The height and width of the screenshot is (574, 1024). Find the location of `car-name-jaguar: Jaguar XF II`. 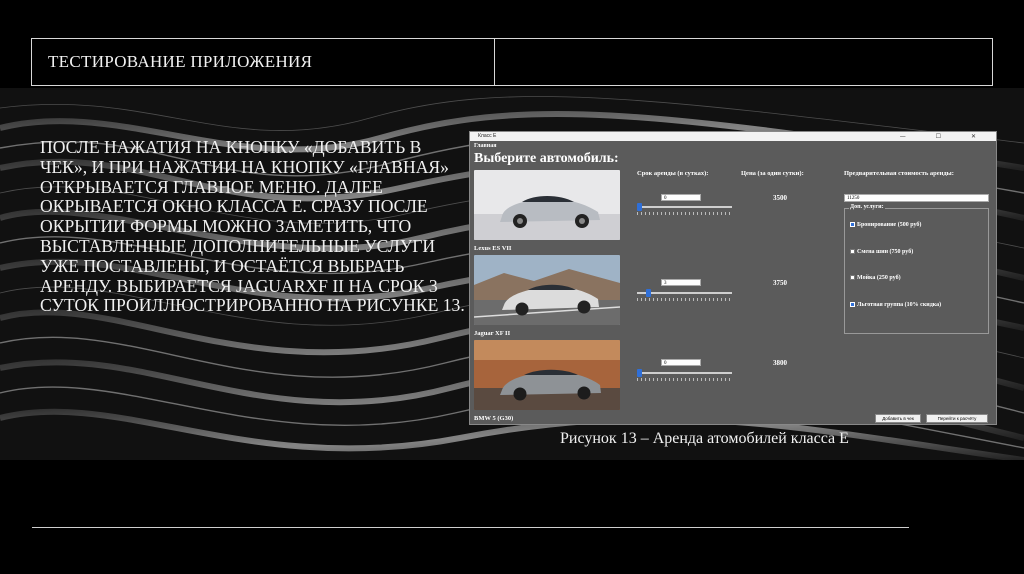

car-name-jaguar: Jaguar XF II is located at coordinates (492, 333).